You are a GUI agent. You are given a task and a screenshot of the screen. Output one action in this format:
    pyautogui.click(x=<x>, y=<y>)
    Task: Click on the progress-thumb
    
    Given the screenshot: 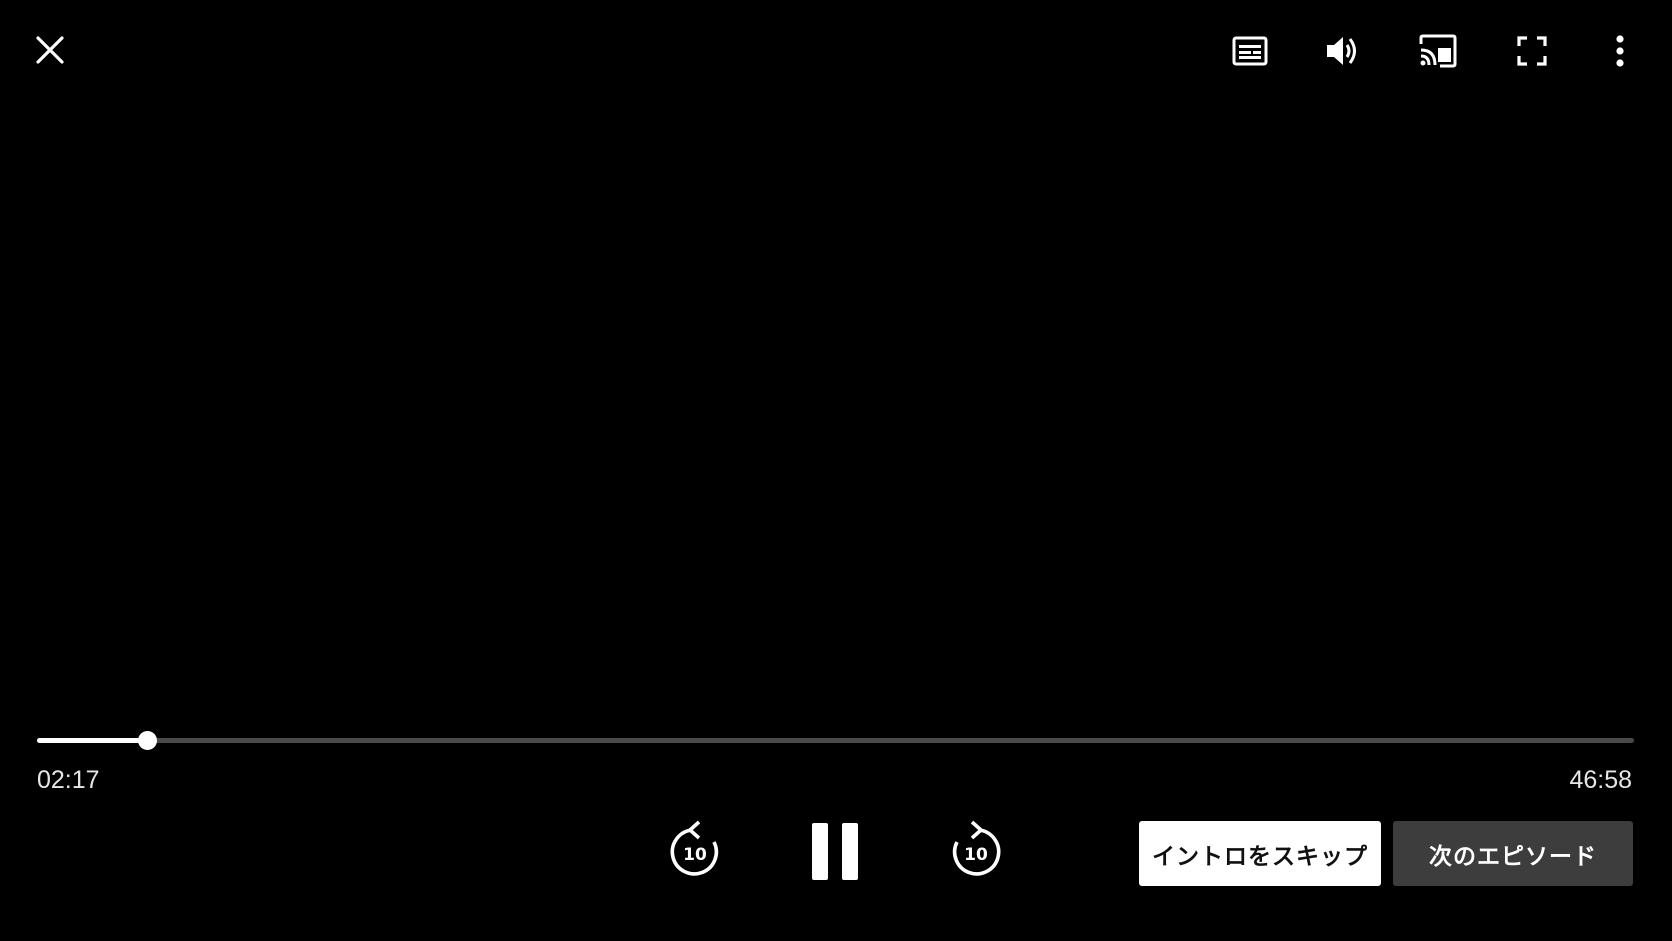 What is the action you would take?
    pyautogui.click(x=147, y=740)
    